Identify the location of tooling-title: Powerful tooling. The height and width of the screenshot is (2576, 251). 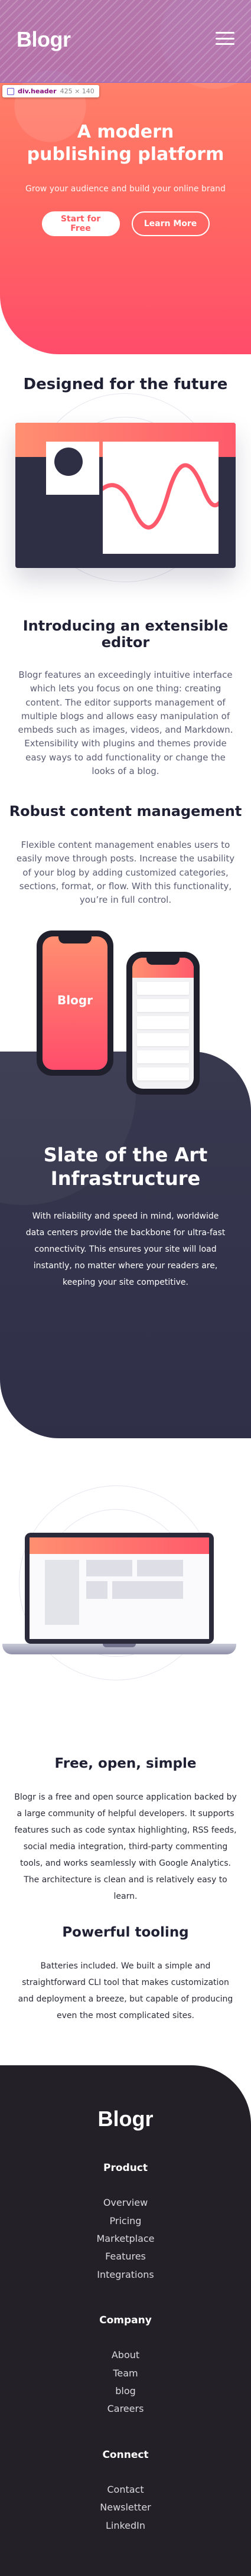
(125, 1933).